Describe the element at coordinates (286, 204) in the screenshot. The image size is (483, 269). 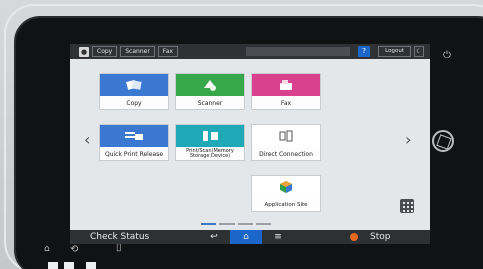
I see `tile-label: Application Site` at that location.